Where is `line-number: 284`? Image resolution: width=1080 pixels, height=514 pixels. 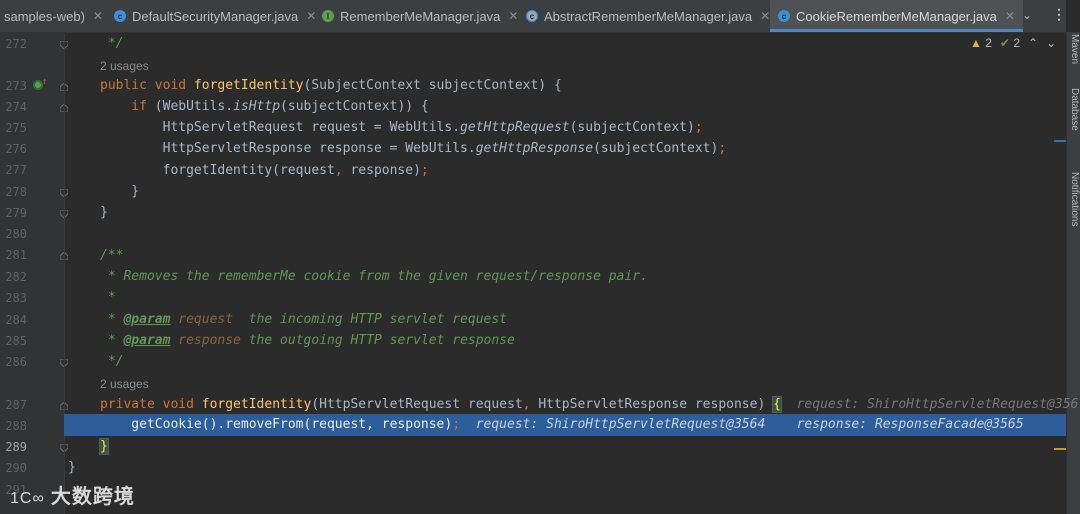
line-number: 284 is located at coordinates (16, 320).